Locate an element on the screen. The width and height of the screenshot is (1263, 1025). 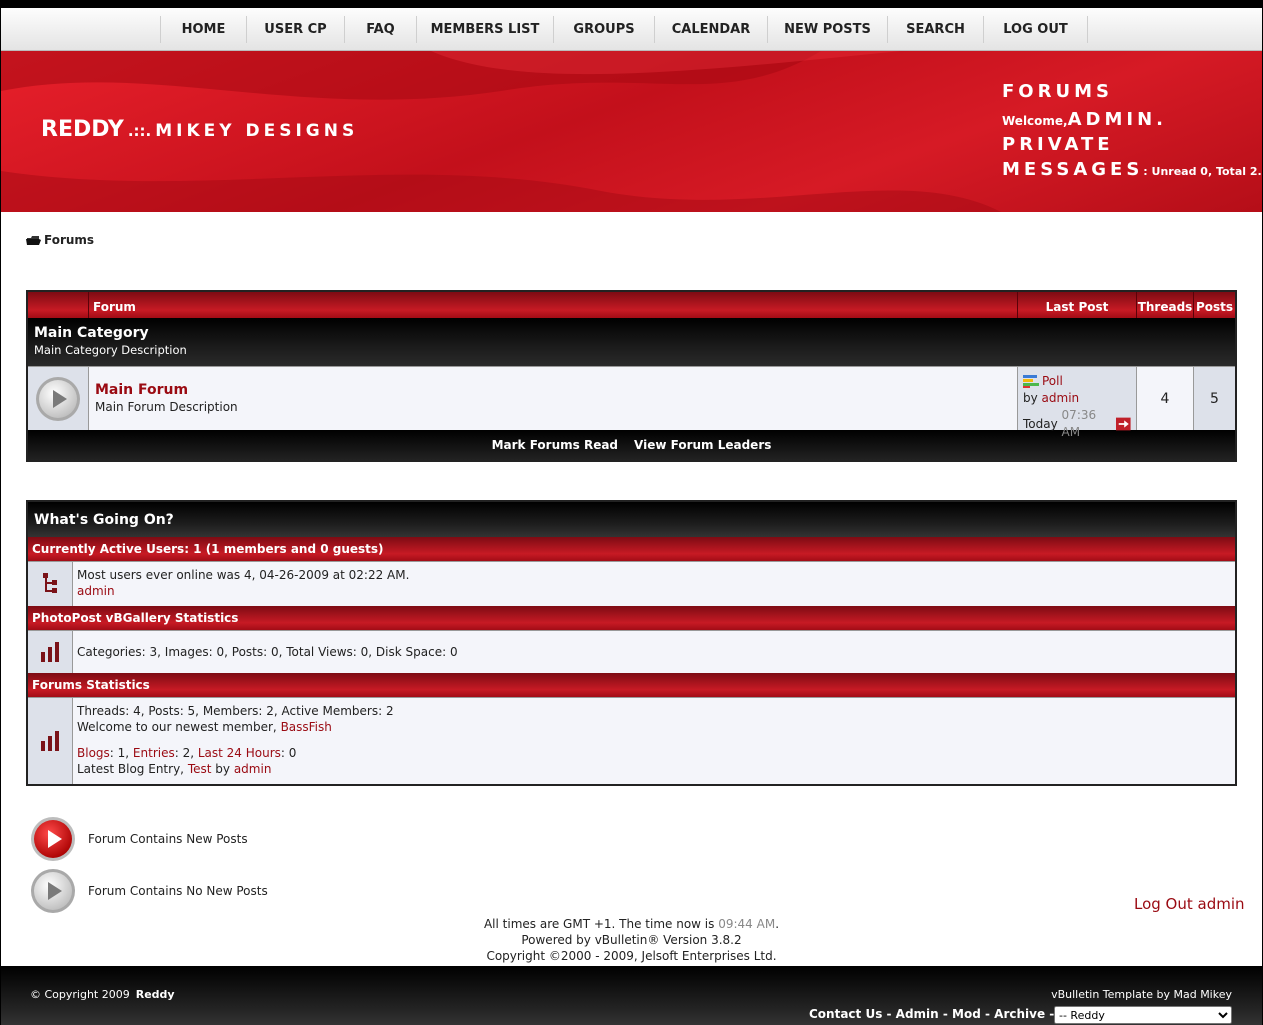
forum-table-header: Forum Last Post Threads Posts is located at coordinates (631, 305).